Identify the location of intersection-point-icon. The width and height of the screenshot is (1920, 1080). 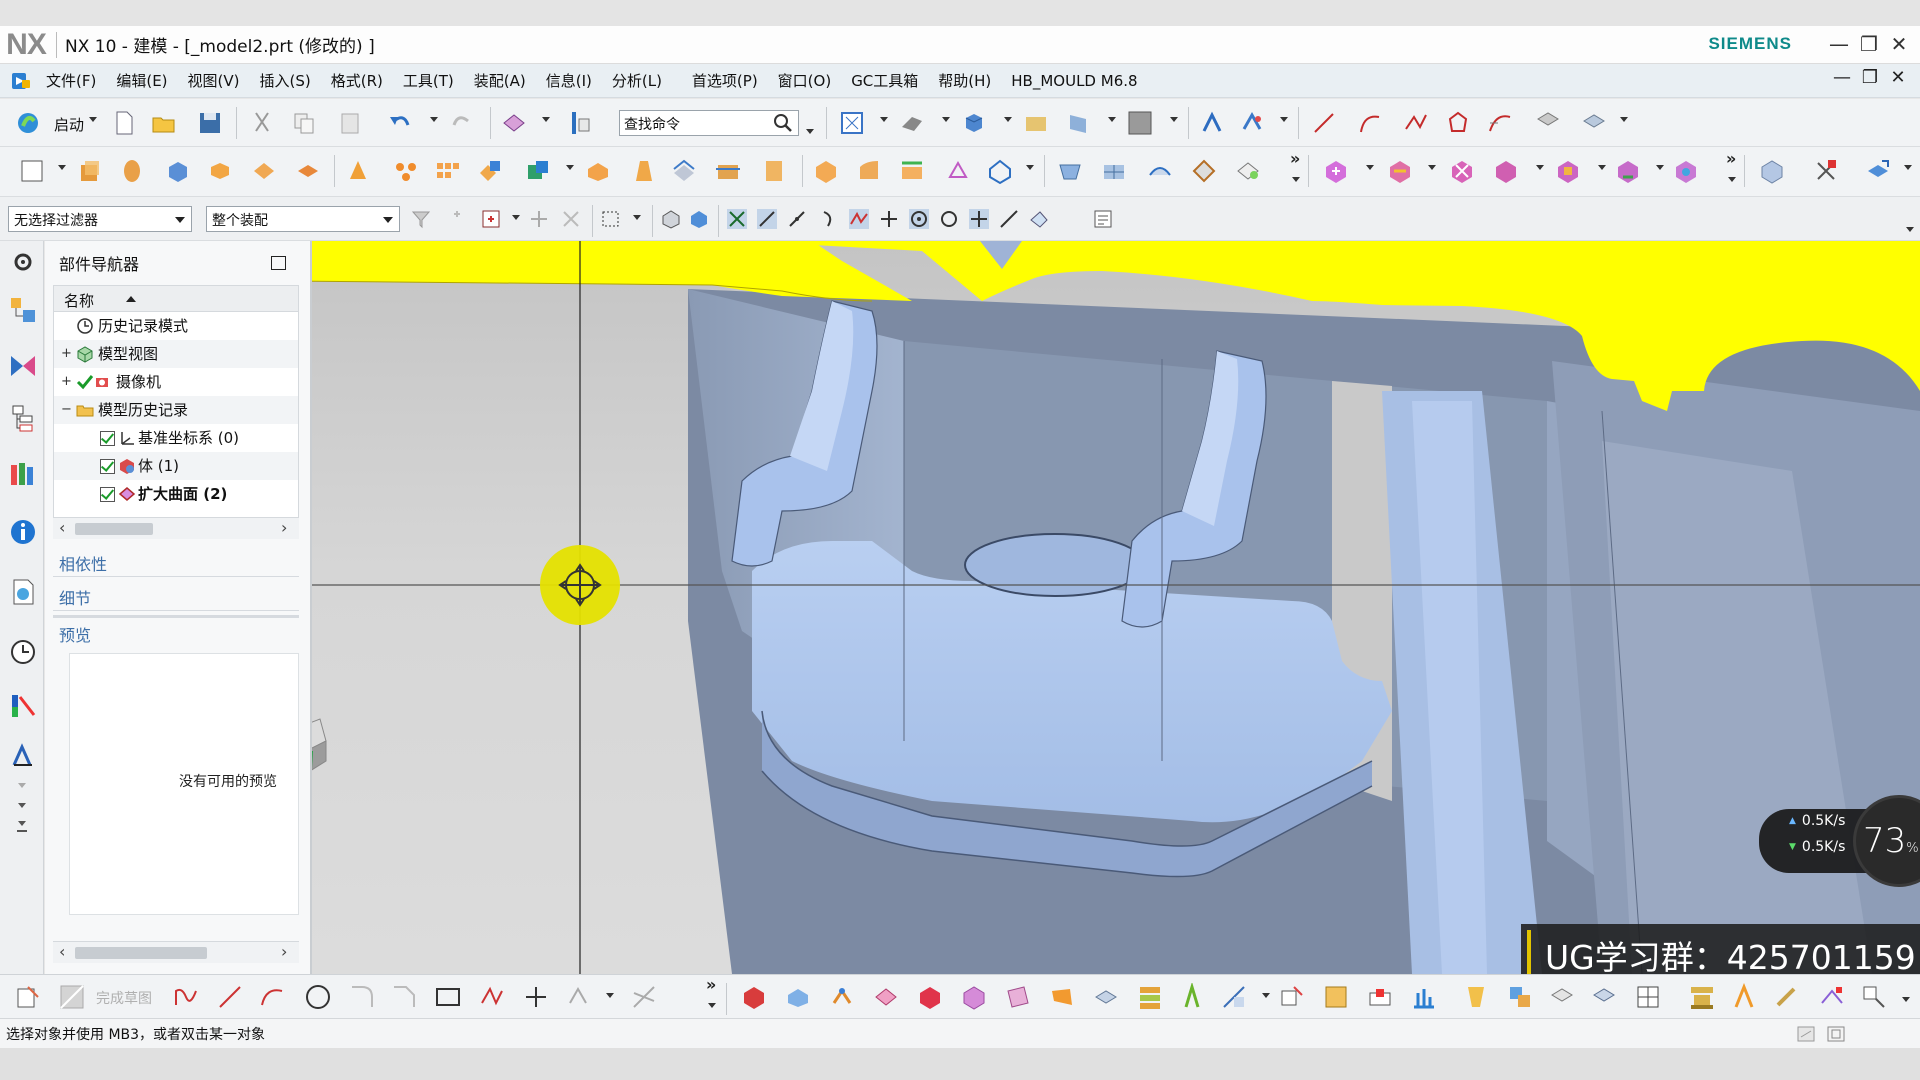
(859, 219).